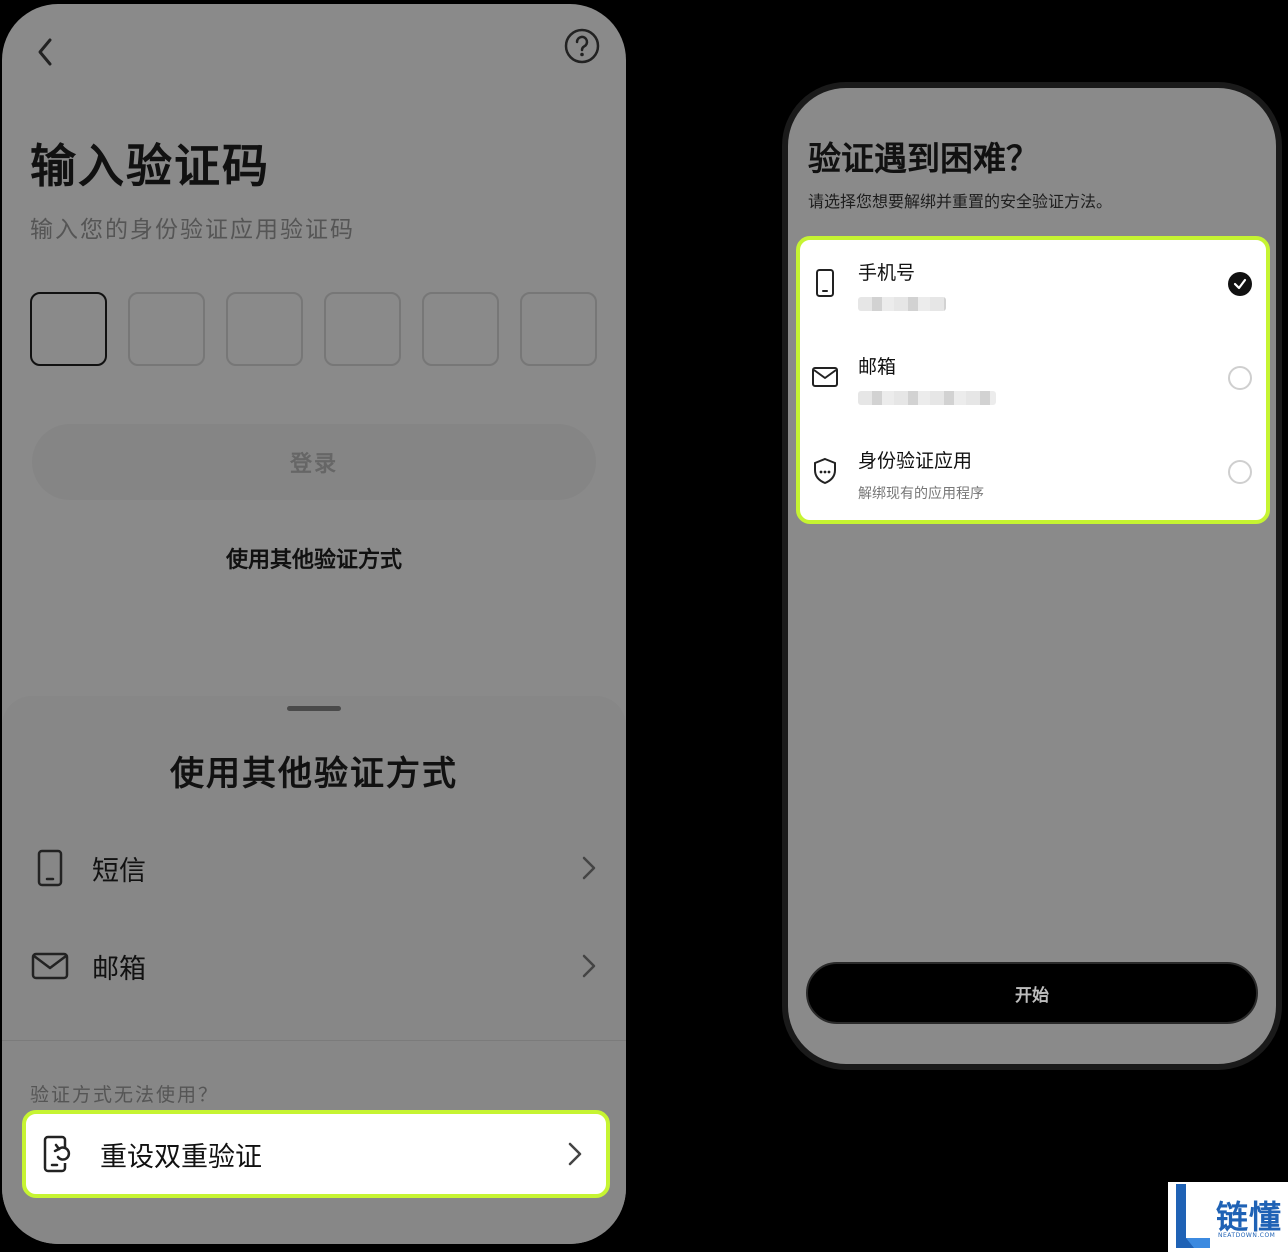 The height and width of the screenshot is (1252, 1288). What do you see at coordinates (125, 1095) in the screenshot?
I see `sheet-hint: 验证方式无法使用？` at bounding box center [125, 1095].